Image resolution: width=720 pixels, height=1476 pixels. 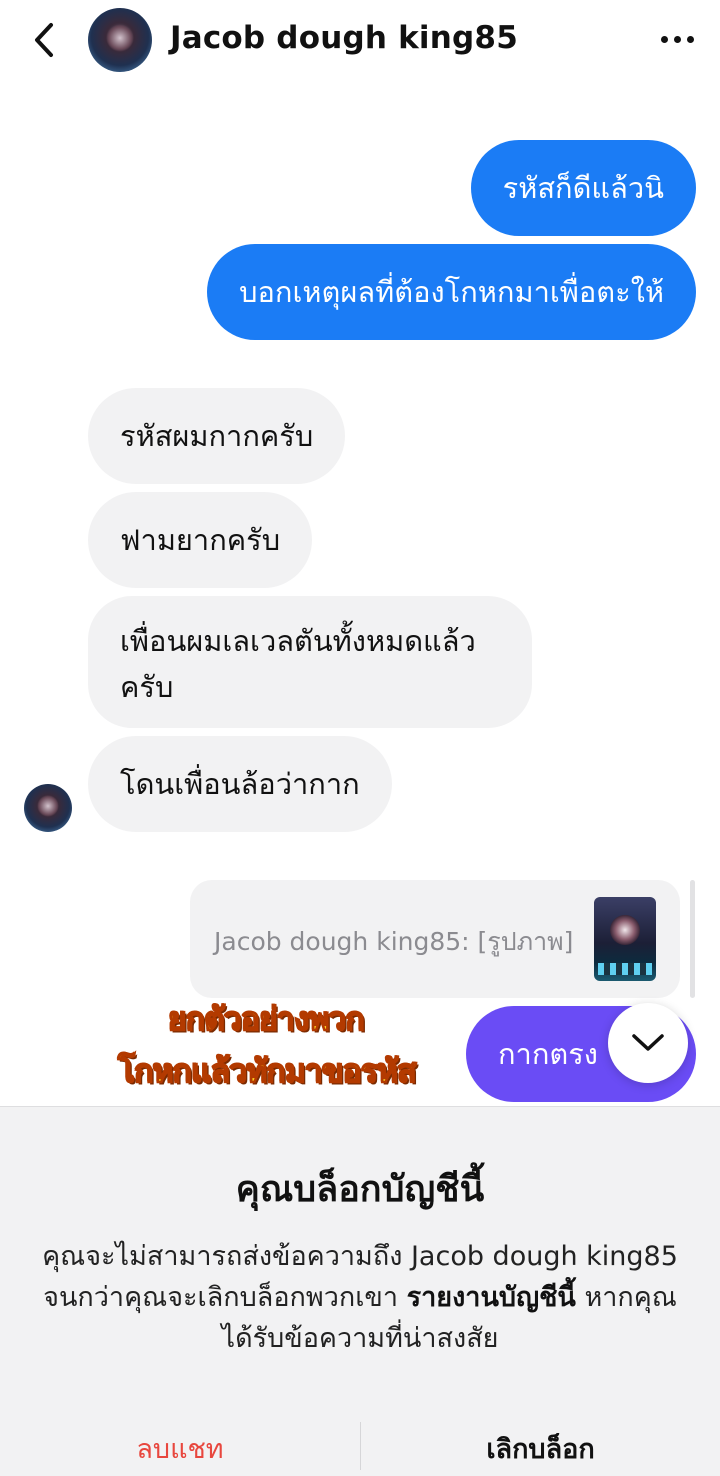 I want to click on sent-message: รหัสก็ดีแล้วนิ, so click(x=583, y=188).